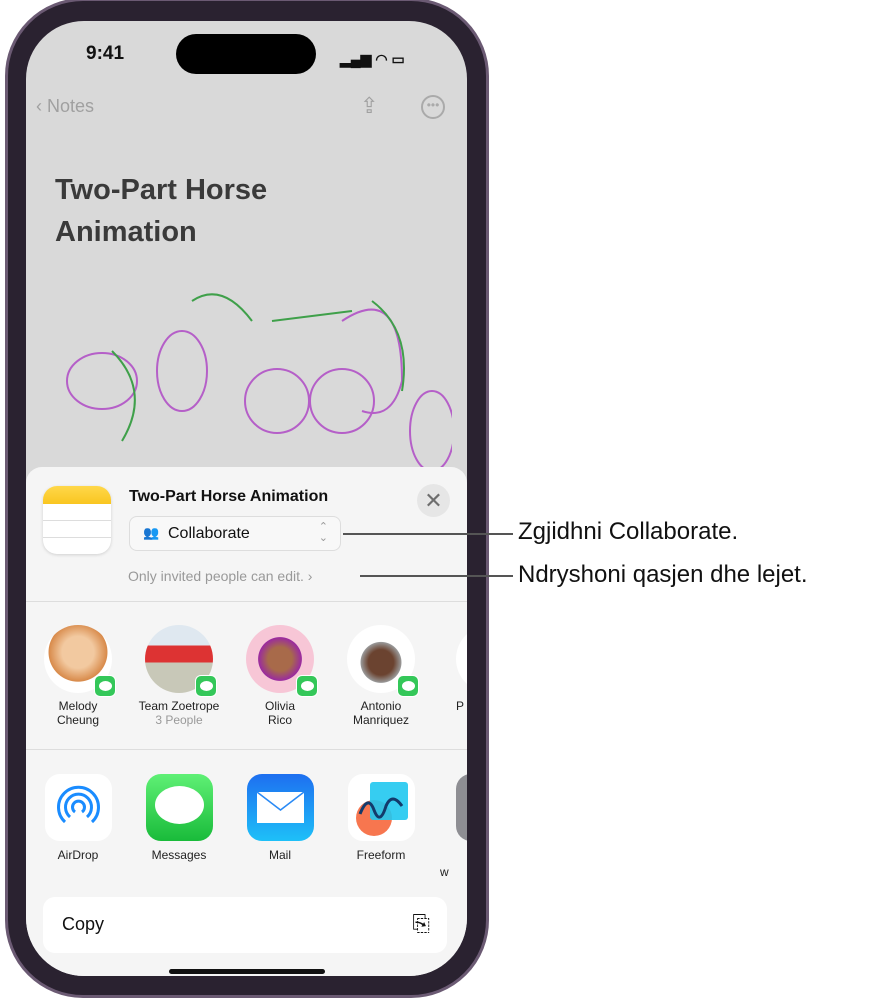 The height and width of the screenshot is (998, 883). I want to click on collaborate-select: 👥 Collaborate ⌃ ⌄, so click(235, 533).